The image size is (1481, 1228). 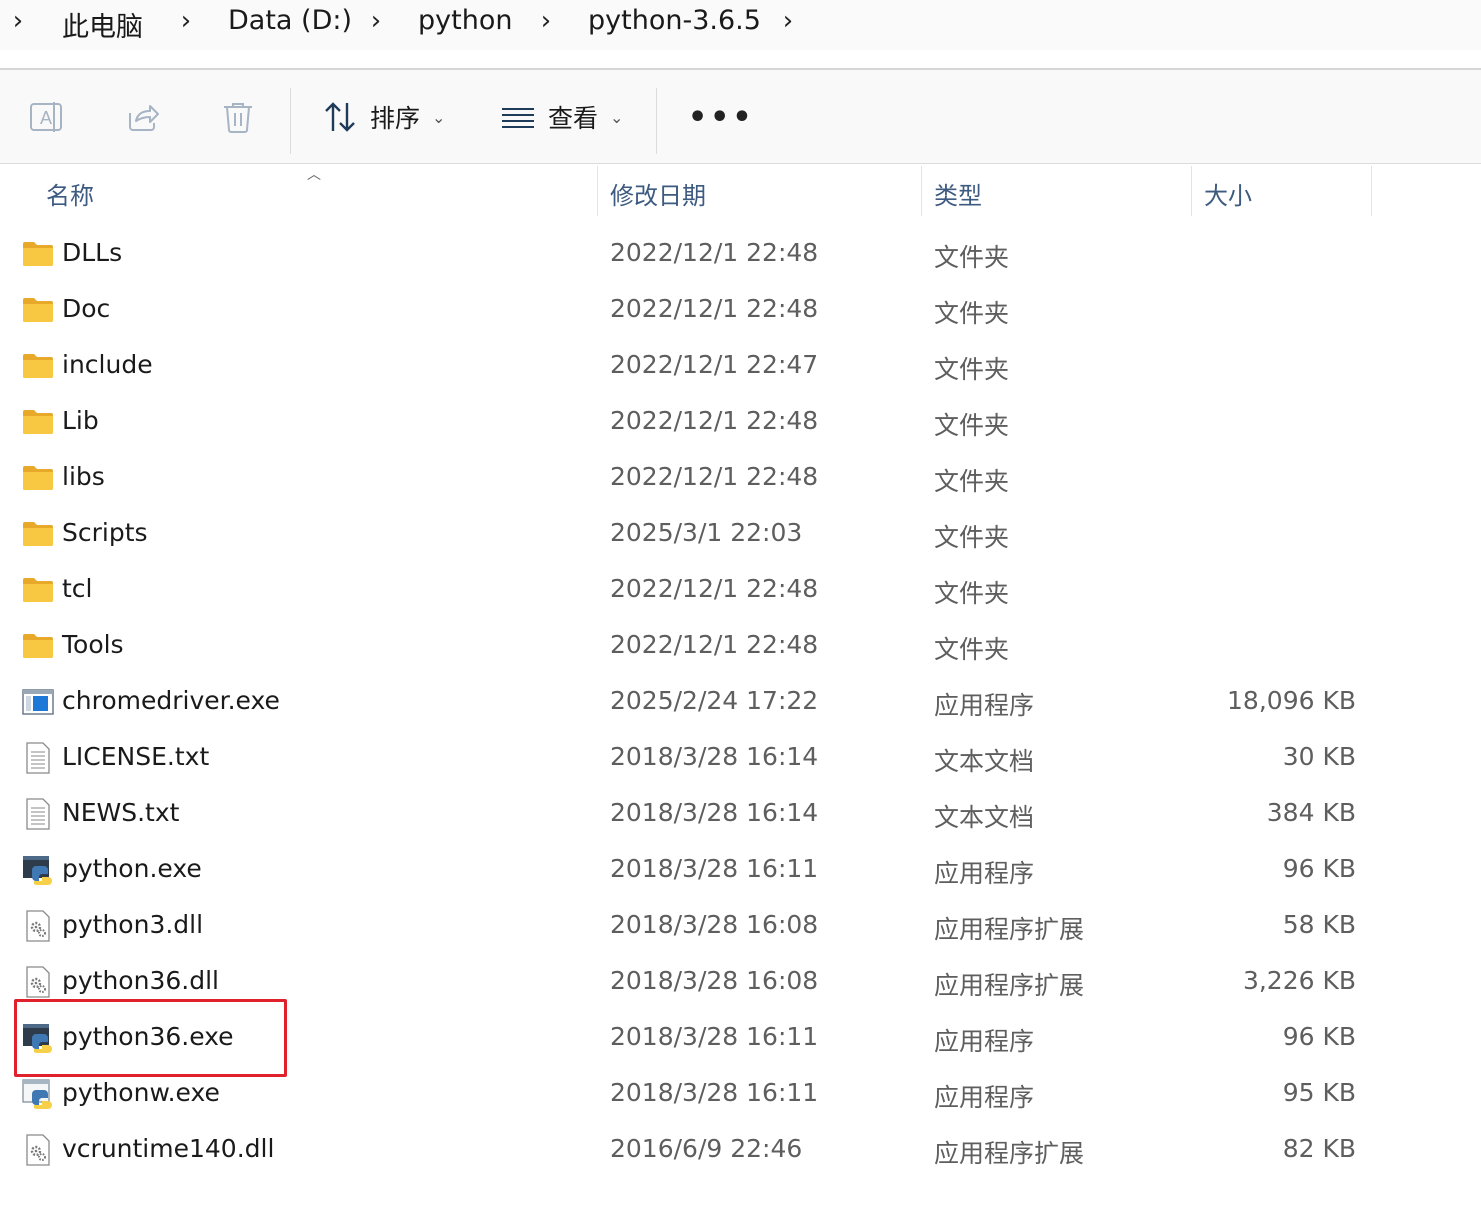 What do you see at coordinates (740, 814) in the screenshot?
I see `file-row: NEWS.txt 2018/3/28 16:14 文本文档 384 KB` at bounding box center [740, 814].